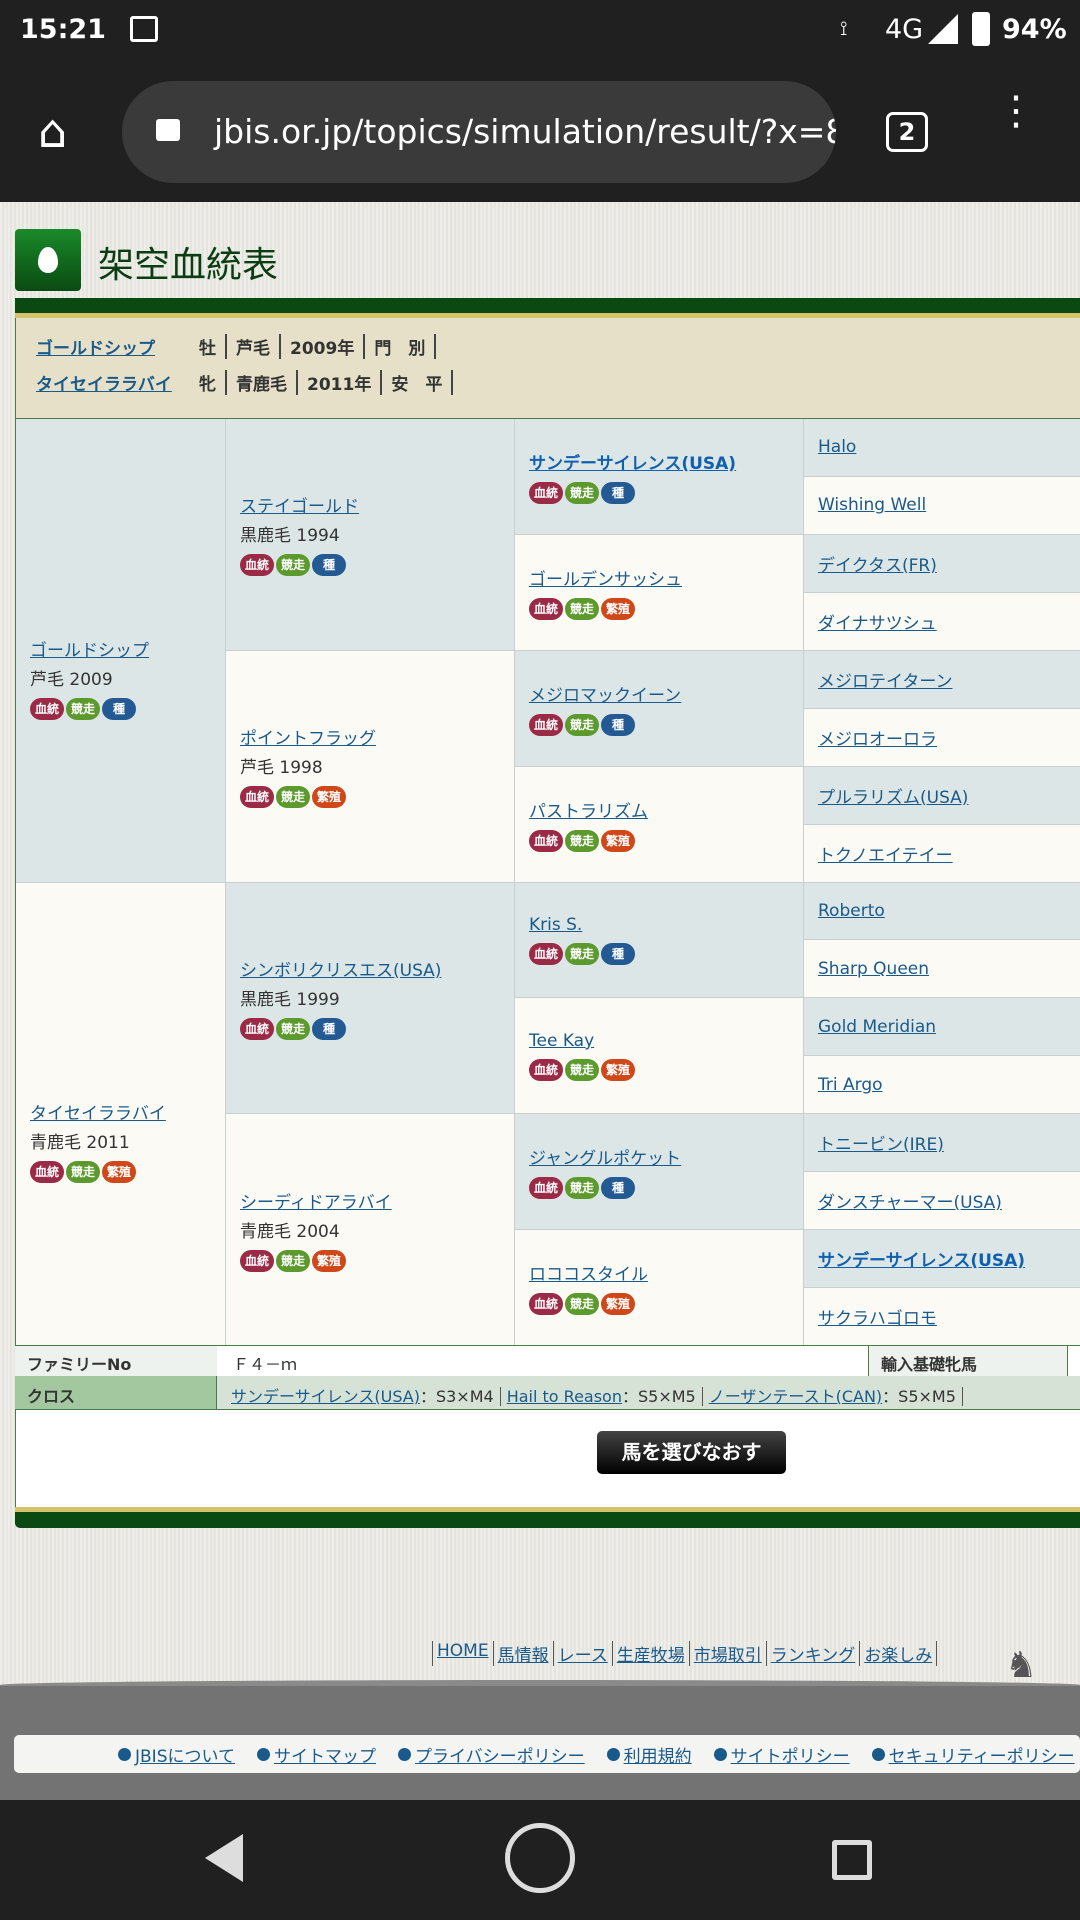 The image size is (1080, 1920). I want to click on horse-name-link: ロココスタイル, so click(666, 1272).